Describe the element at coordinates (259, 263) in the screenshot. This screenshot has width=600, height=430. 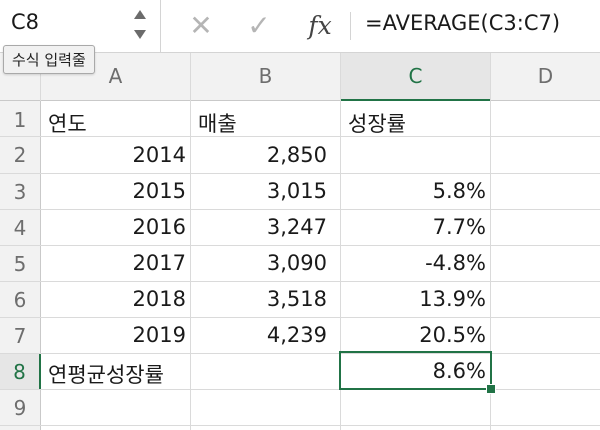
I see `cell-b5: 3,090` at that location.